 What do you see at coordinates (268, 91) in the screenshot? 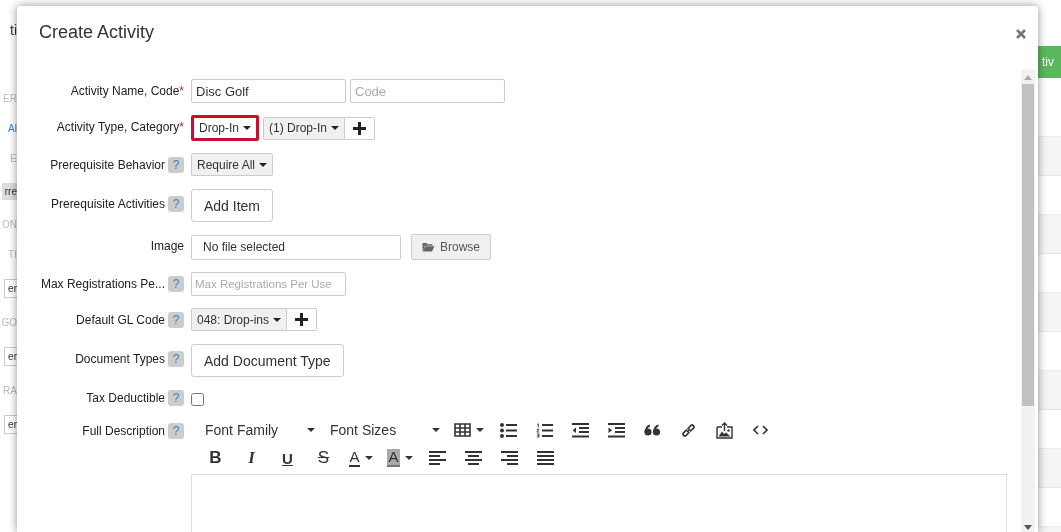
I see `name-input: Disc Golf` at bounding box center [268, 91].